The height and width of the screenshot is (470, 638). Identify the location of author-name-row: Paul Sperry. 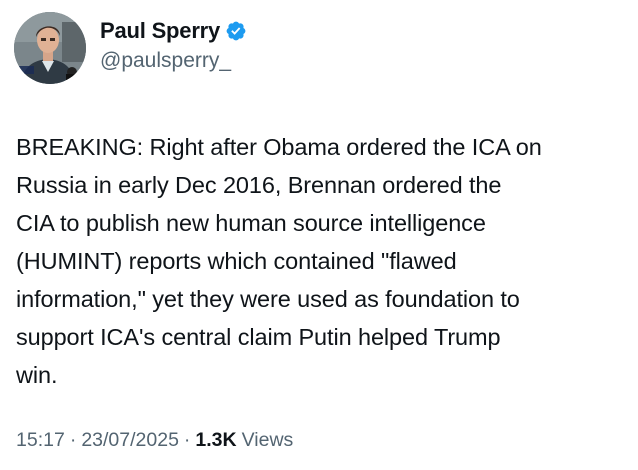
(173, 31).